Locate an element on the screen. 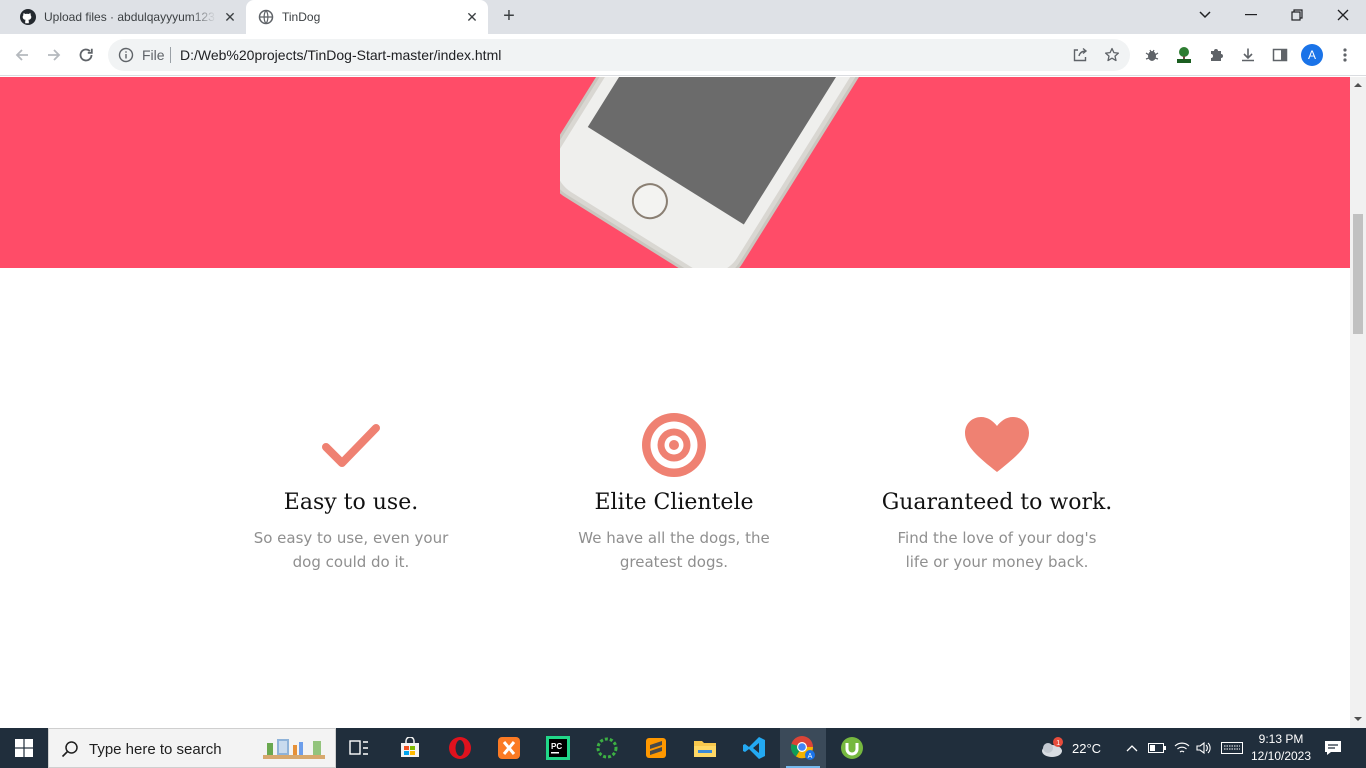 This screenshot has height=768, width=1366. weather-cloud-icon: 1 is located at coordinates (1052, 747).